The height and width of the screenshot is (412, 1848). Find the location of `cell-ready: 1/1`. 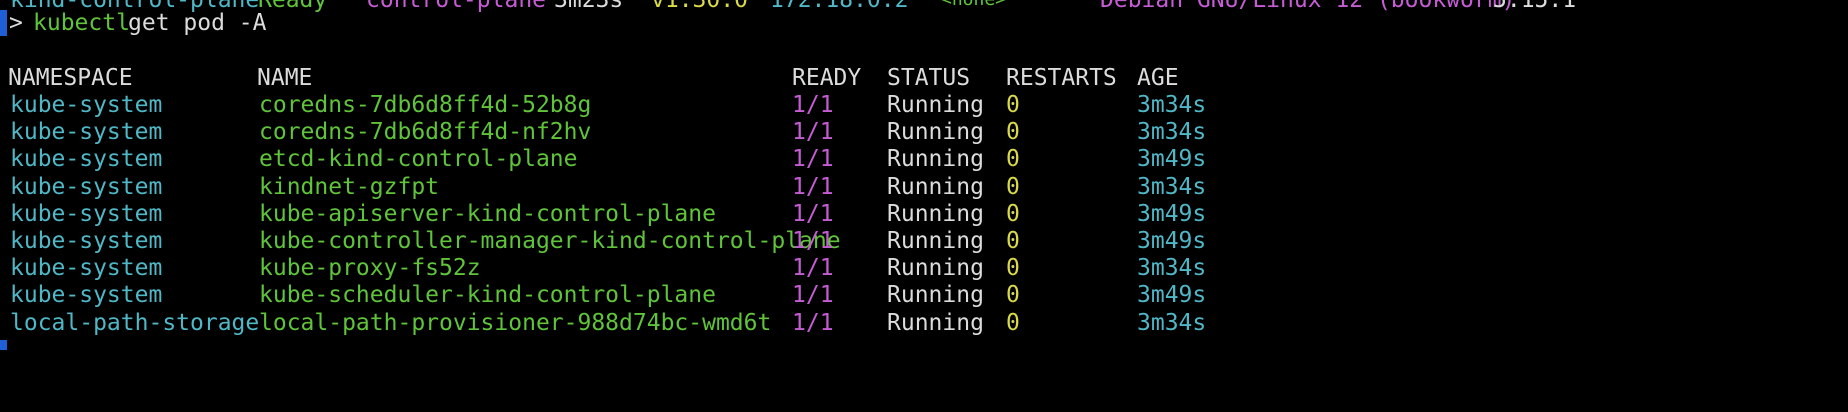

cell-ready: 1/1 is located at coordinates (813, 322).